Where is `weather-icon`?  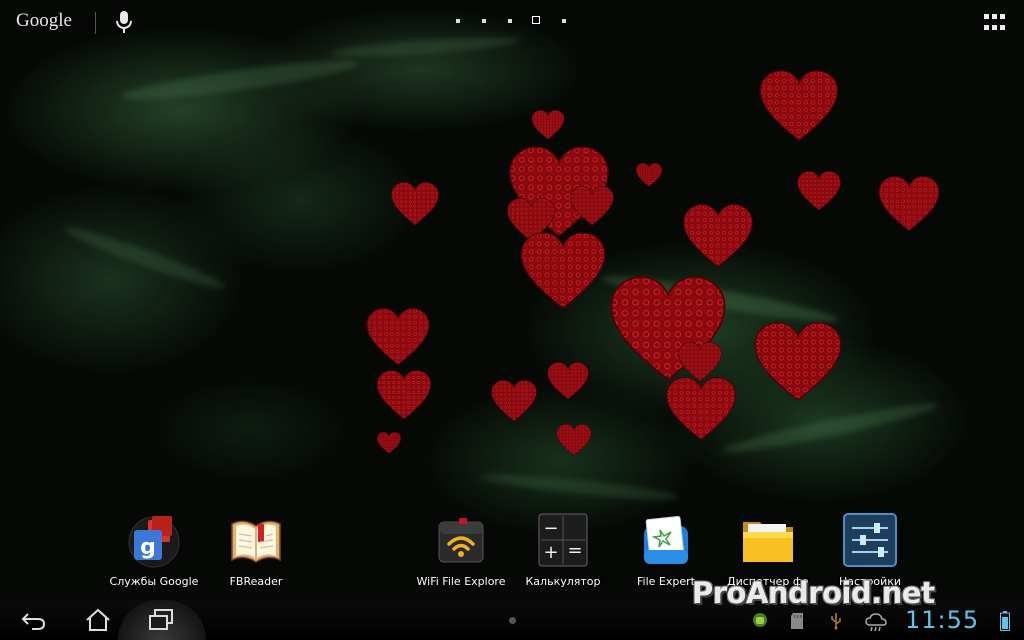 weather-icon is located at coordinates (876, 622).